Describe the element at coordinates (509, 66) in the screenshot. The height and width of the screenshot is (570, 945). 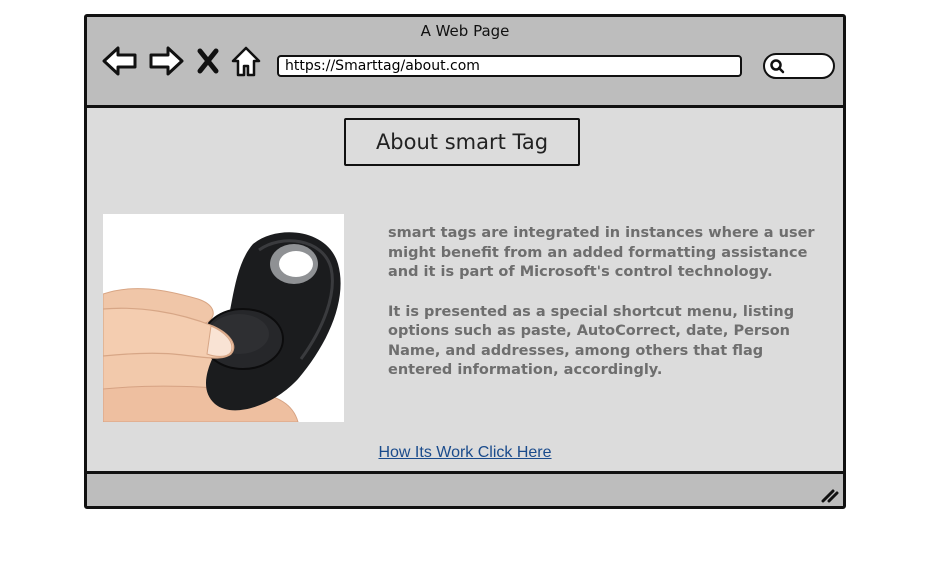
I see `address-bar` at that location.